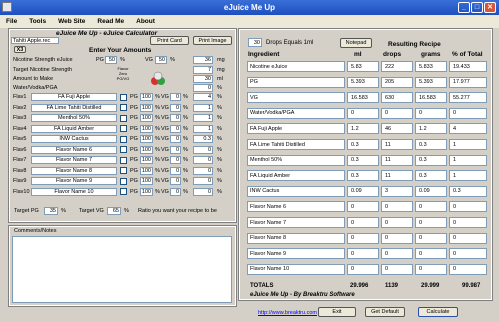 The height and width of the screenshot is (322, 499). Describe the element at coordinates (71, 21) in the screenshot. I see `menu-web-site: Web Site` at that location.